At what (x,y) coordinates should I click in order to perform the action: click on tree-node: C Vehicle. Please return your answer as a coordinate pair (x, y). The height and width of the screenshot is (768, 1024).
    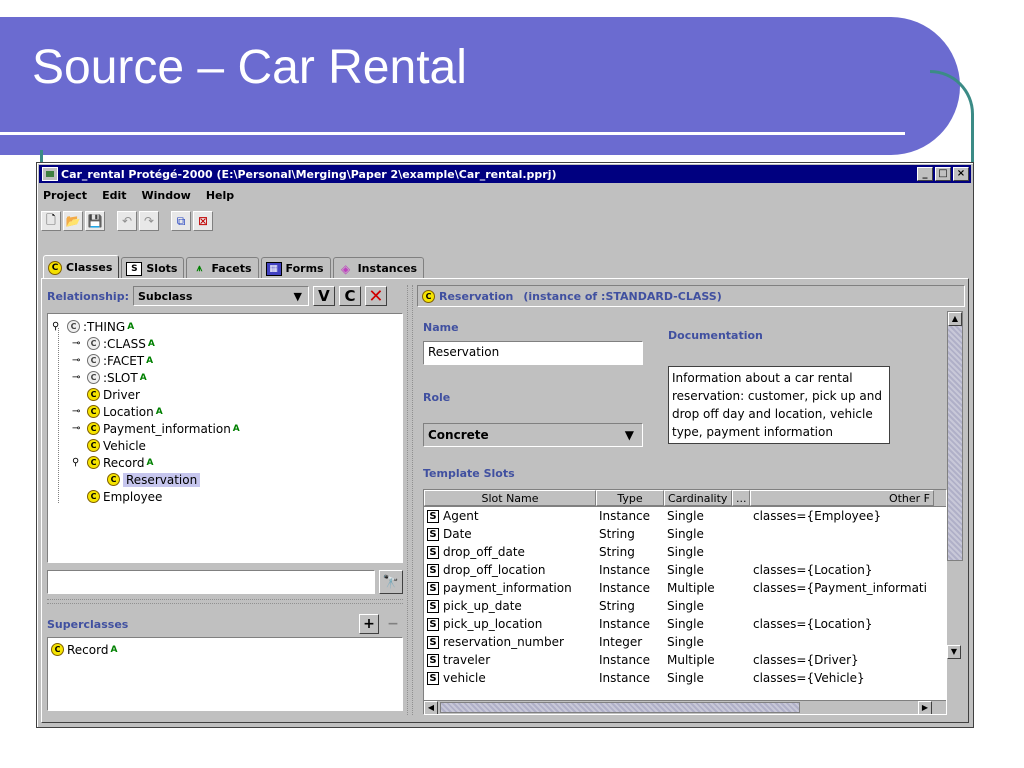
    Looking at the image, I should click on (109, 445).